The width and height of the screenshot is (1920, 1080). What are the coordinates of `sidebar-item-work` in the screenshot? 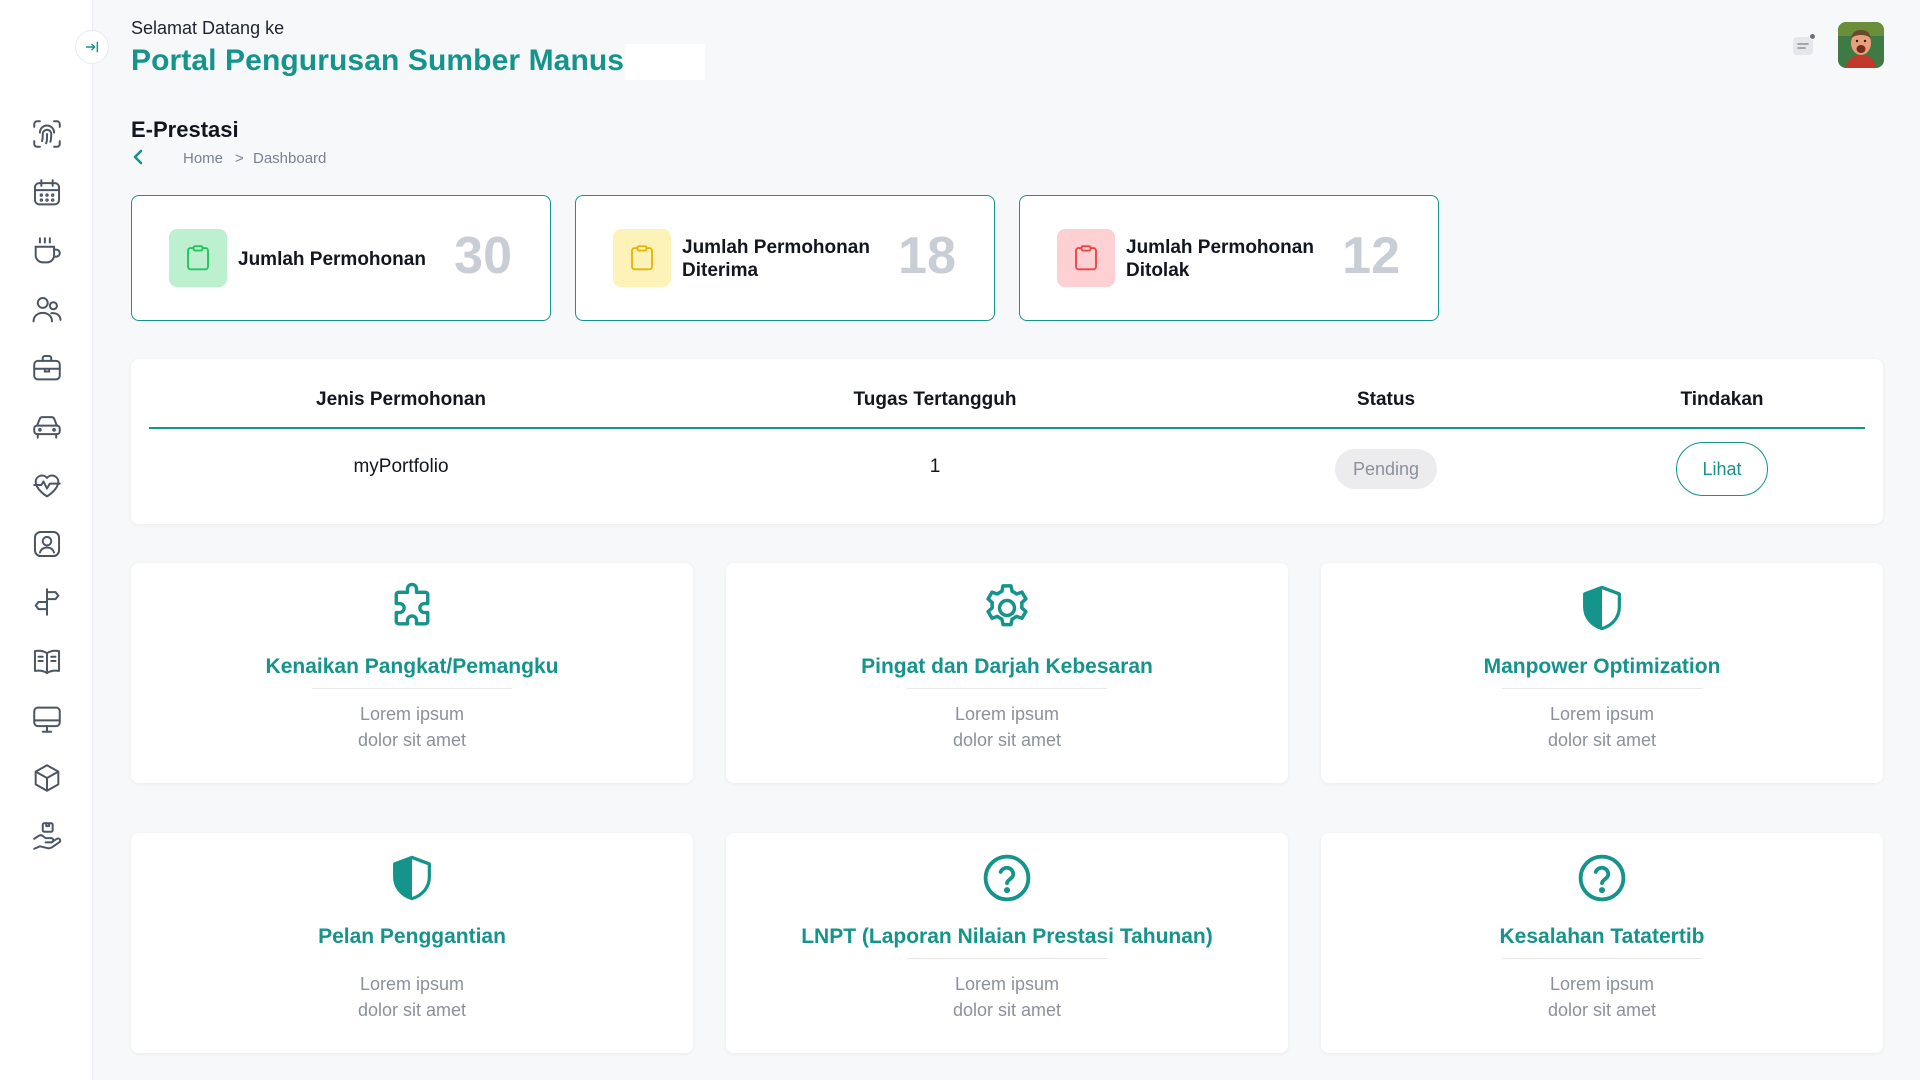 It's located at (46, 368).